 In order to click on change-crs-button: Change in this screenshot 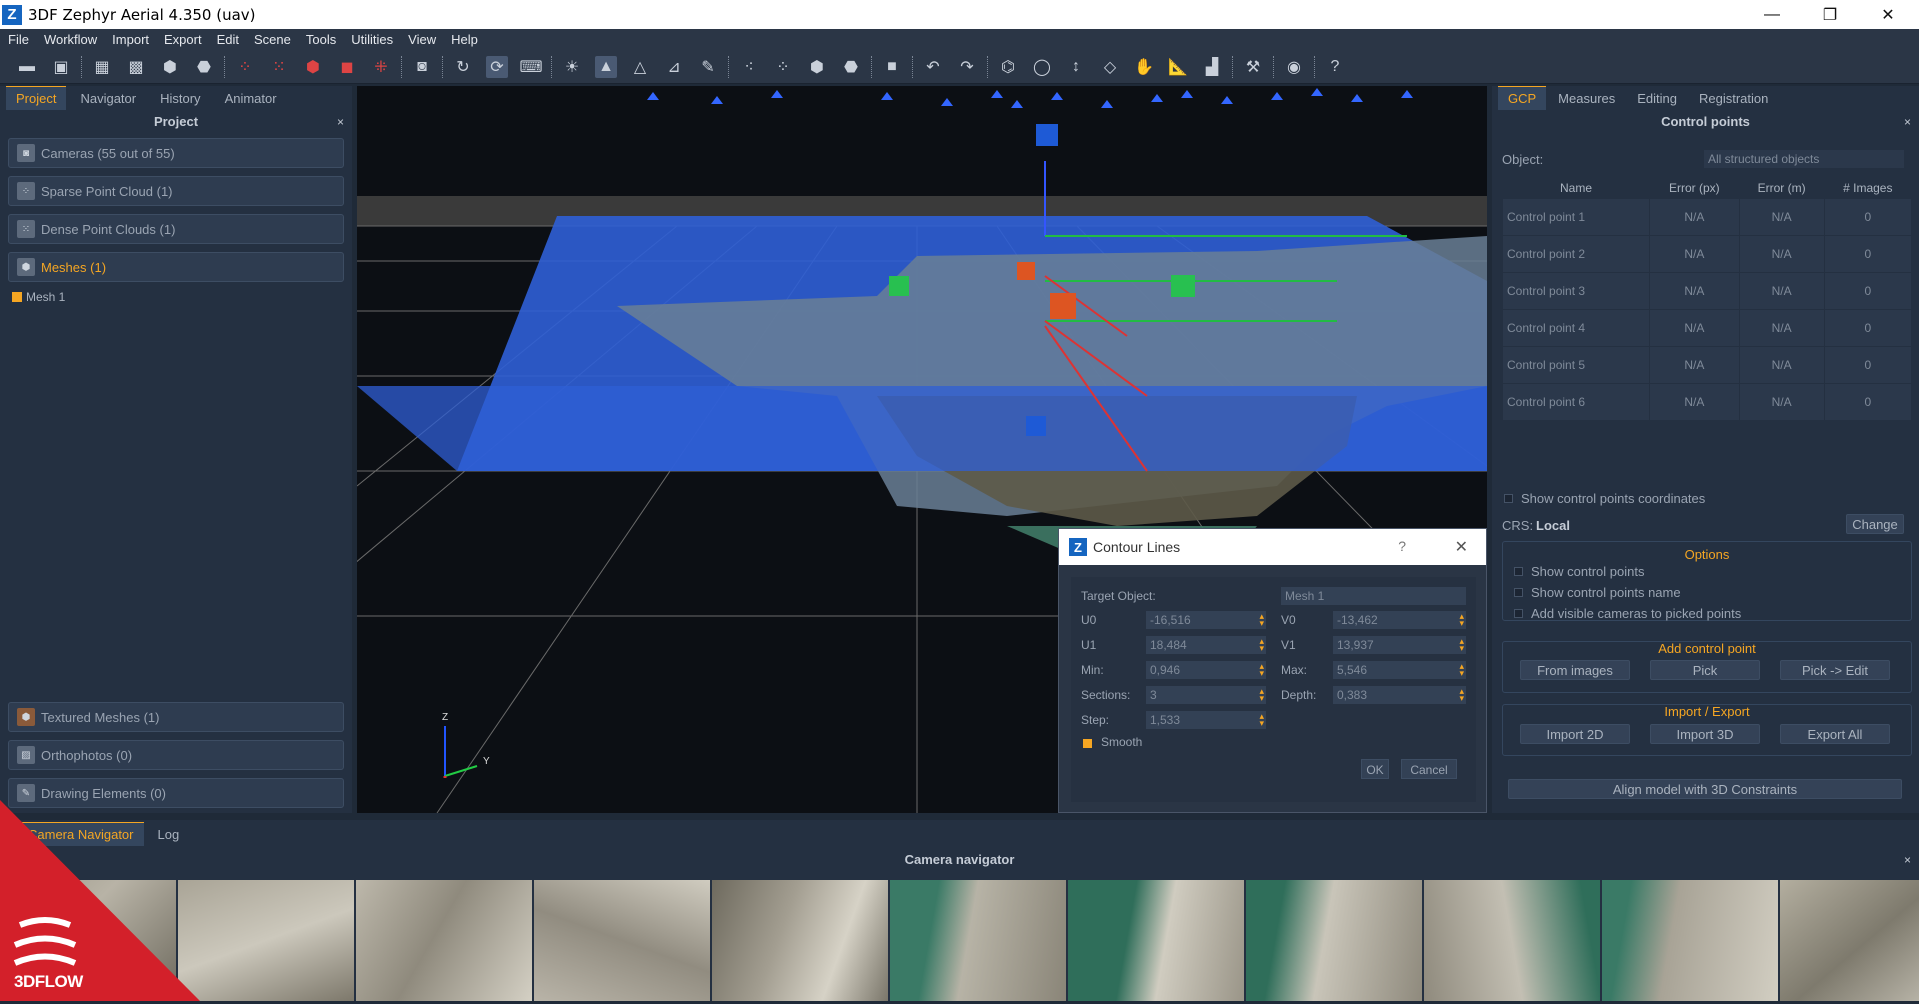, I will do `click(1875, 524)`.